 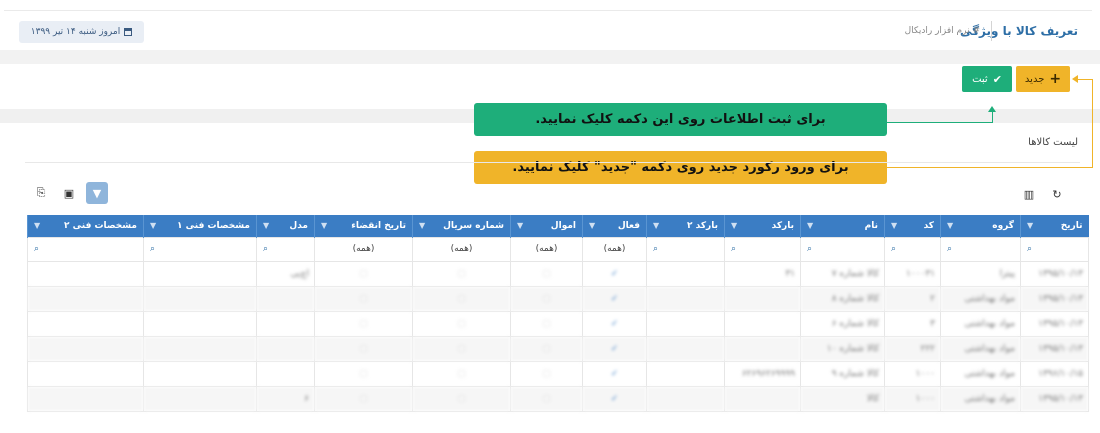 I want to click on export-icon: ⎘, so click(x=41, y=193).